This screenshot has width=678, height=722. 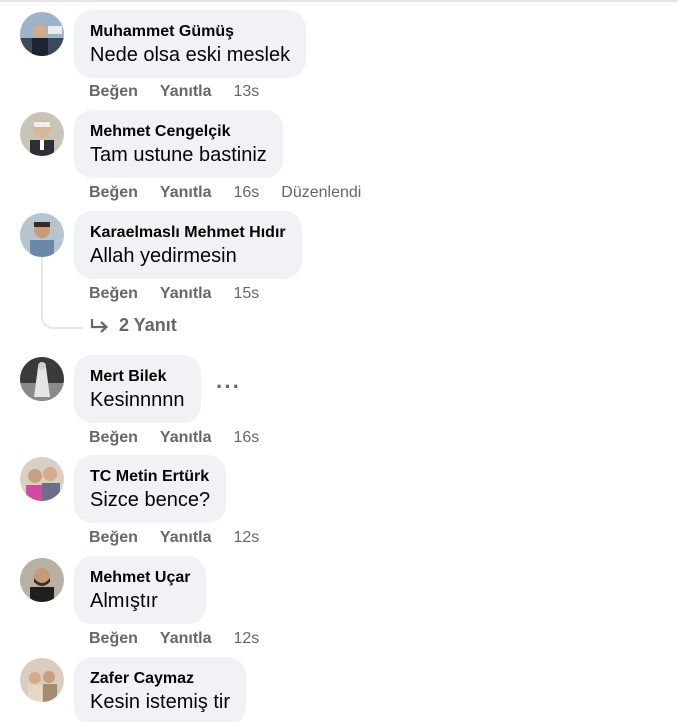 I want to click on comment-actions: Beğen Yanıtla 15s, so click(x=185, y=294).